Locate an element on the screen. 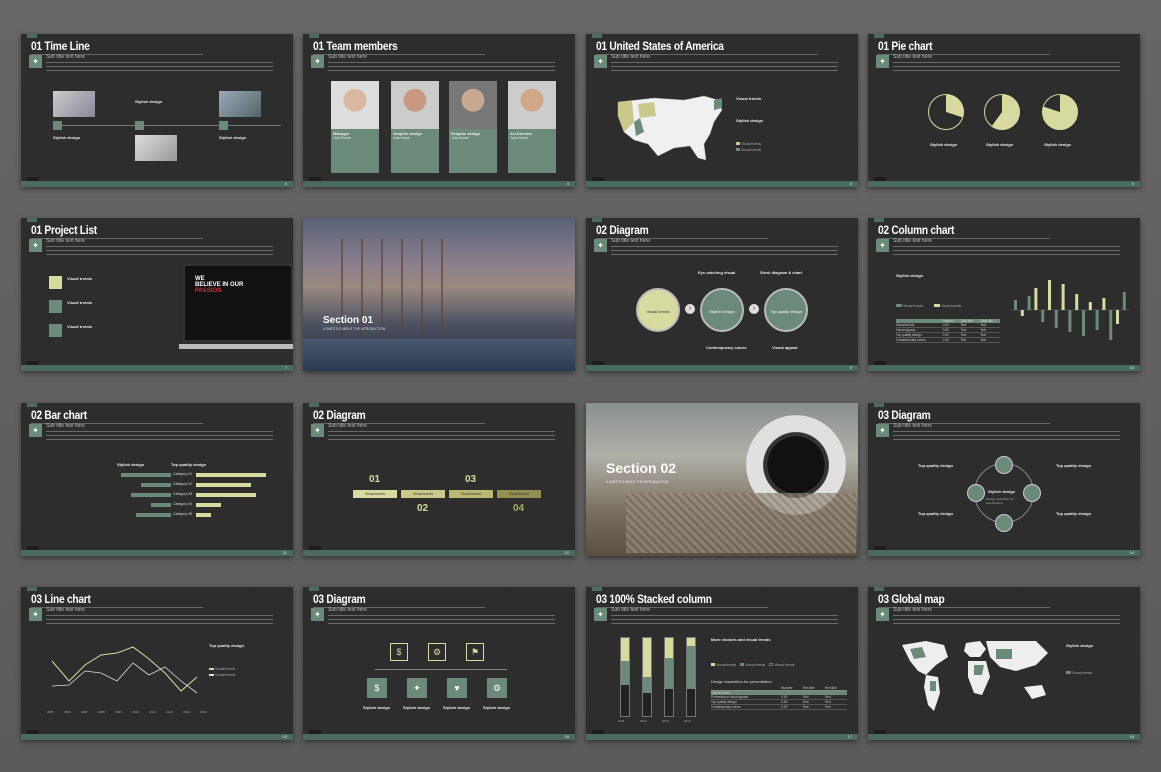 This screenshot has width=1161, height=772. page-number: 11 is located at coordinates (284, 552).